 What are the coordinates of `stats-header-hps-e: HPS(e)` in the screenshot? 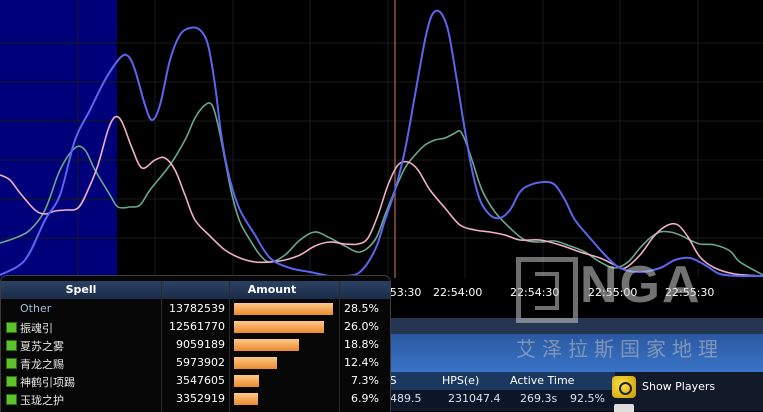 It's located at (460, 380).